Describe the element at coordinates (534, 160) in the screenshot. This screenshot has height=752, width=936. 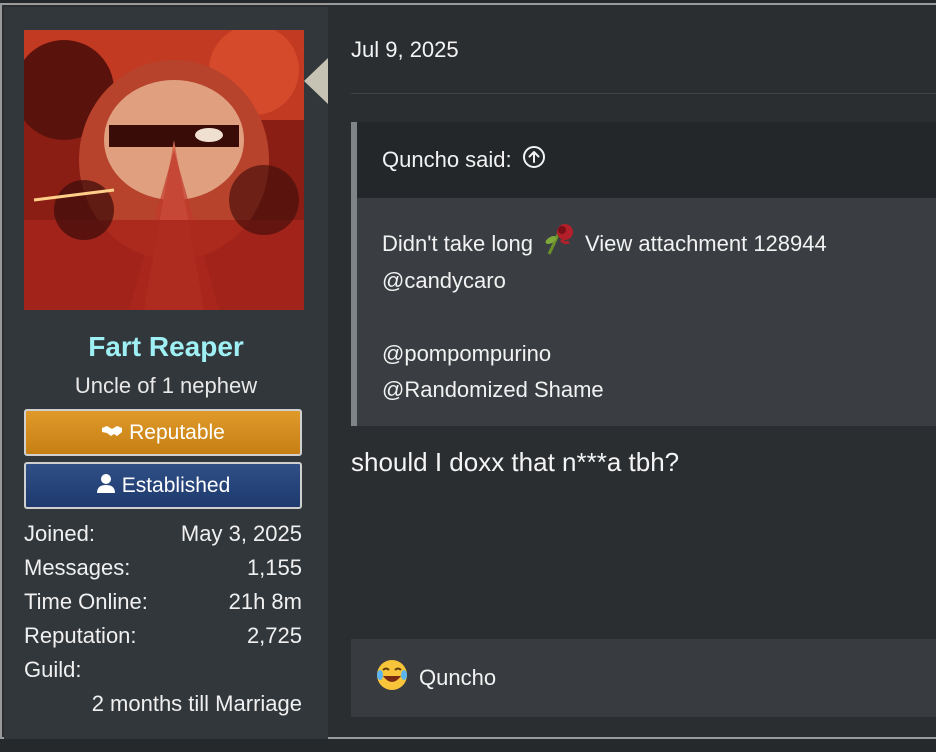
I see `arrow-up-circle-icon` at that location.